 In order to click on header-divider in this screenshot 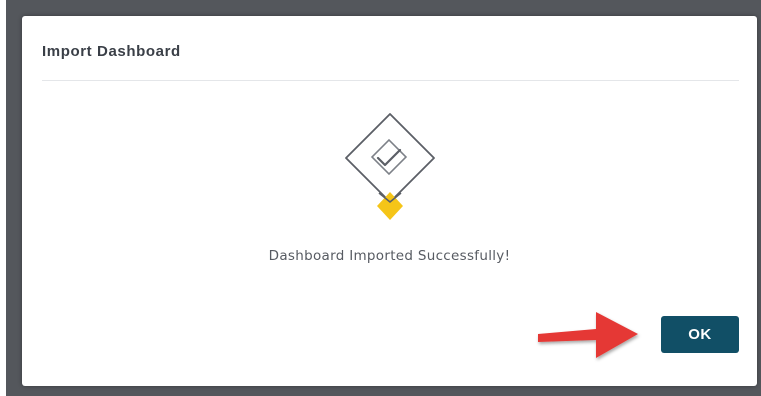, I will do `click(390, 80)`.